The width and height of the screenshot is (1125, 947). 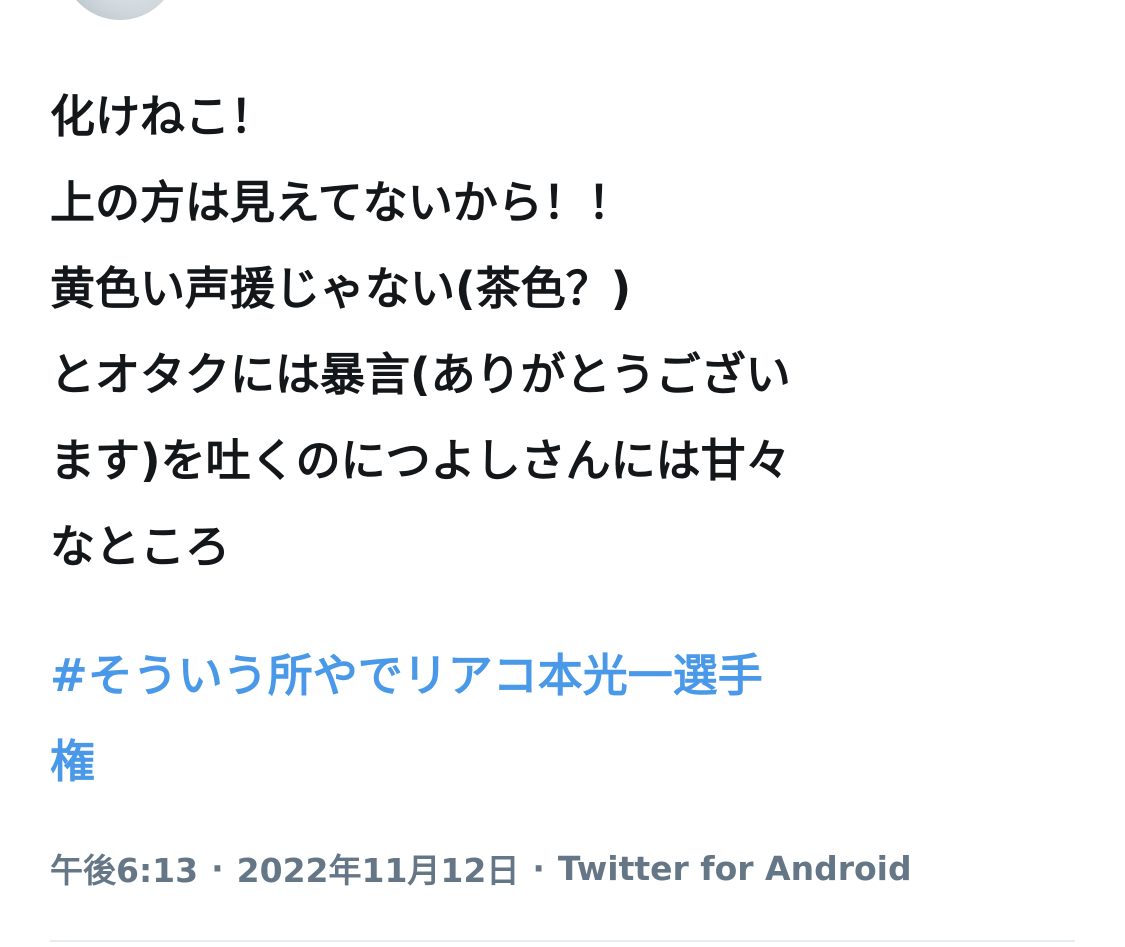 What do you see at coordinates (378, 868) in the screenshot?
I see `tweet-date: 2022年11月12日` at bounding box center [378, 868].